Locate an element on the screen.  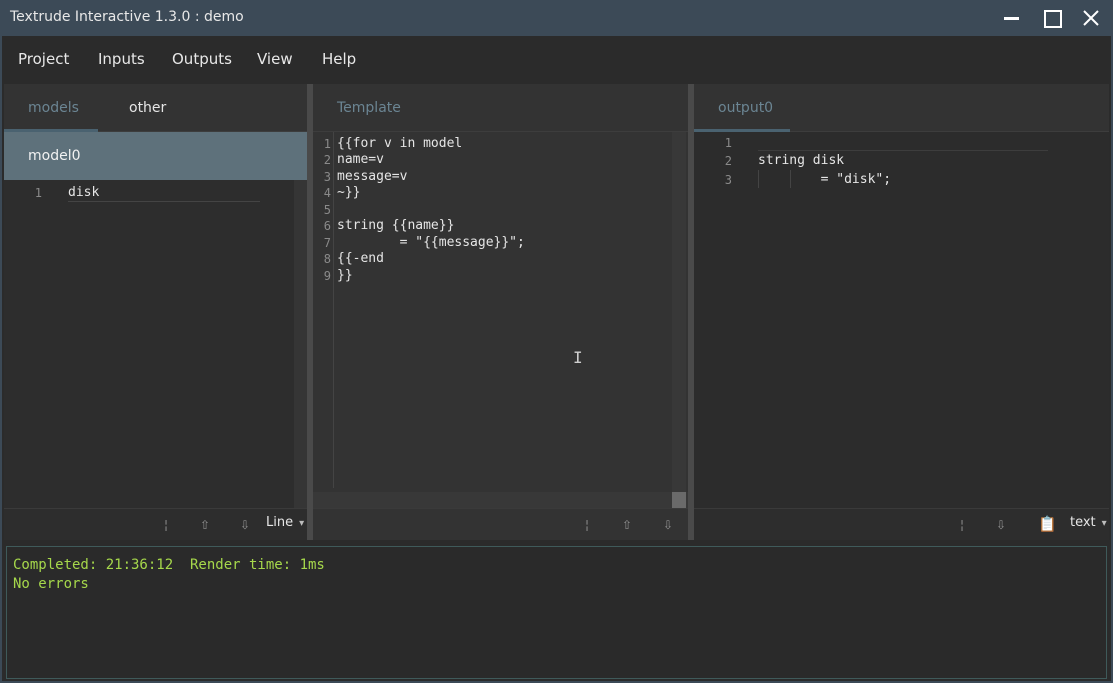
code-line: name=v is located at coordinates (360, 159).